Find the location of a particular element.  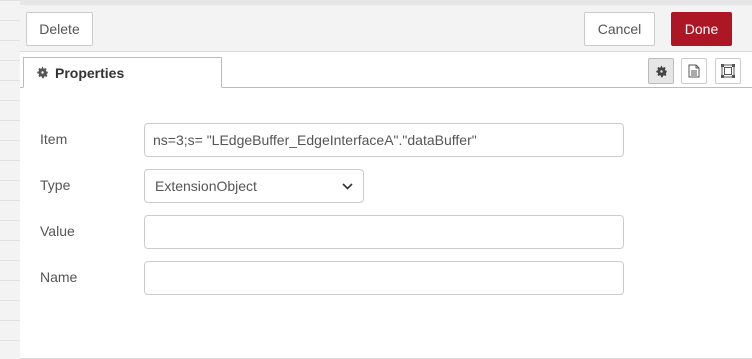

cancel-button-label: Cancel is located at coordinates (619, 29).